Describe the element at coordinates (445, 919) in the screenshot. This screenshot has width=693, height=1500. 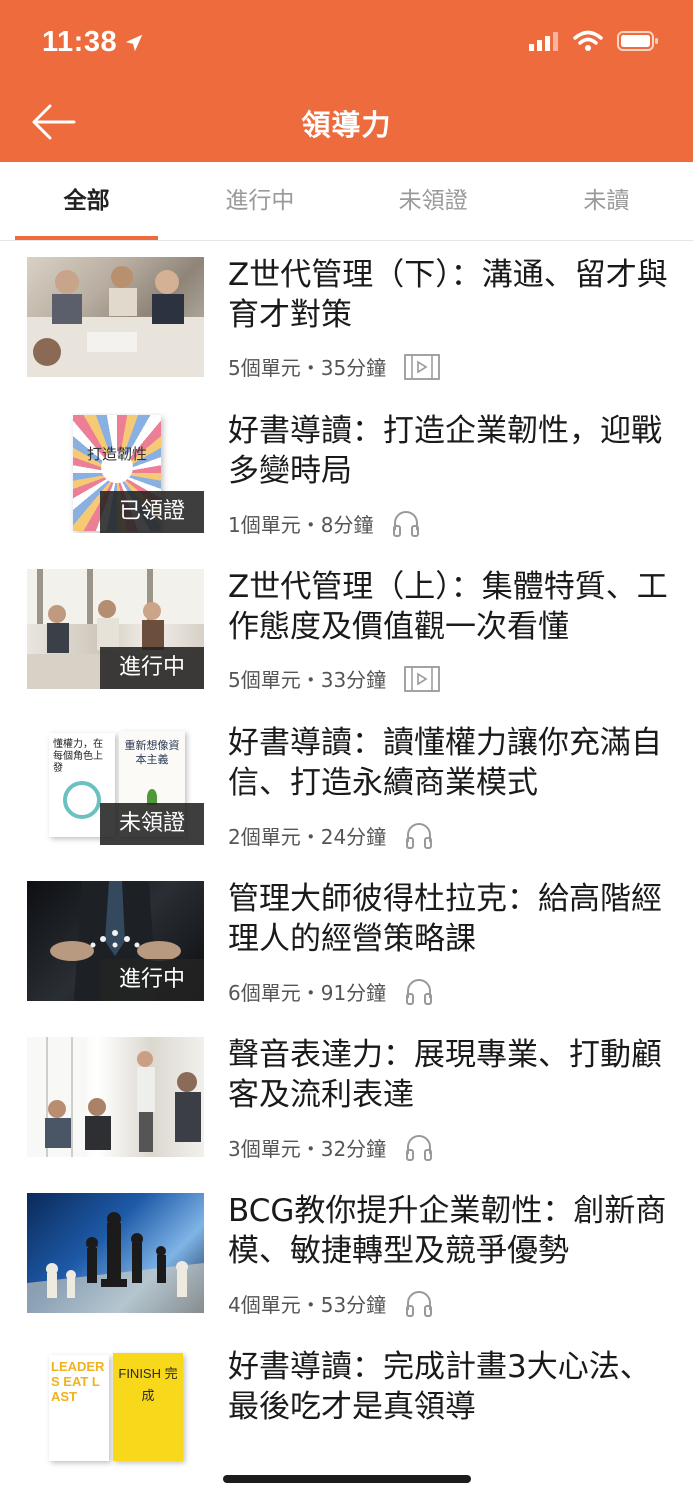
I see `course-title: 管理大師彼得杜拉克：給高階經理人的經營策略課` at that location.